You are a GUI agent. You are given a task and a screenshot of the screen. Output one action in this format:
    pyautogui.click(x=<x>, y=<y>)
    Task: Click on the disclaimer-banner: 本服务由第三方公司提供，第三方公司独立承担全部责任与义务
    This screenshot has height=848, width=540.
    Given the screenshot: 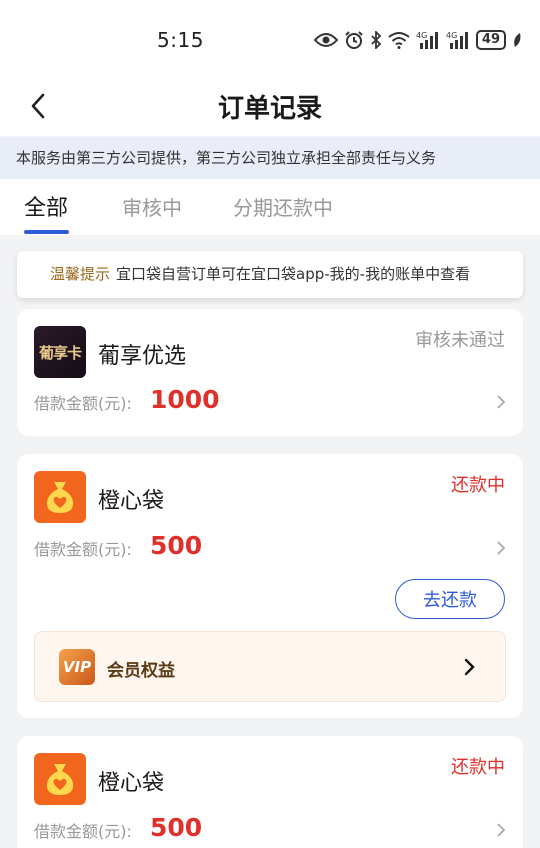 What is the action you would take?
    pyautogui.click(x=270, y=158)
    